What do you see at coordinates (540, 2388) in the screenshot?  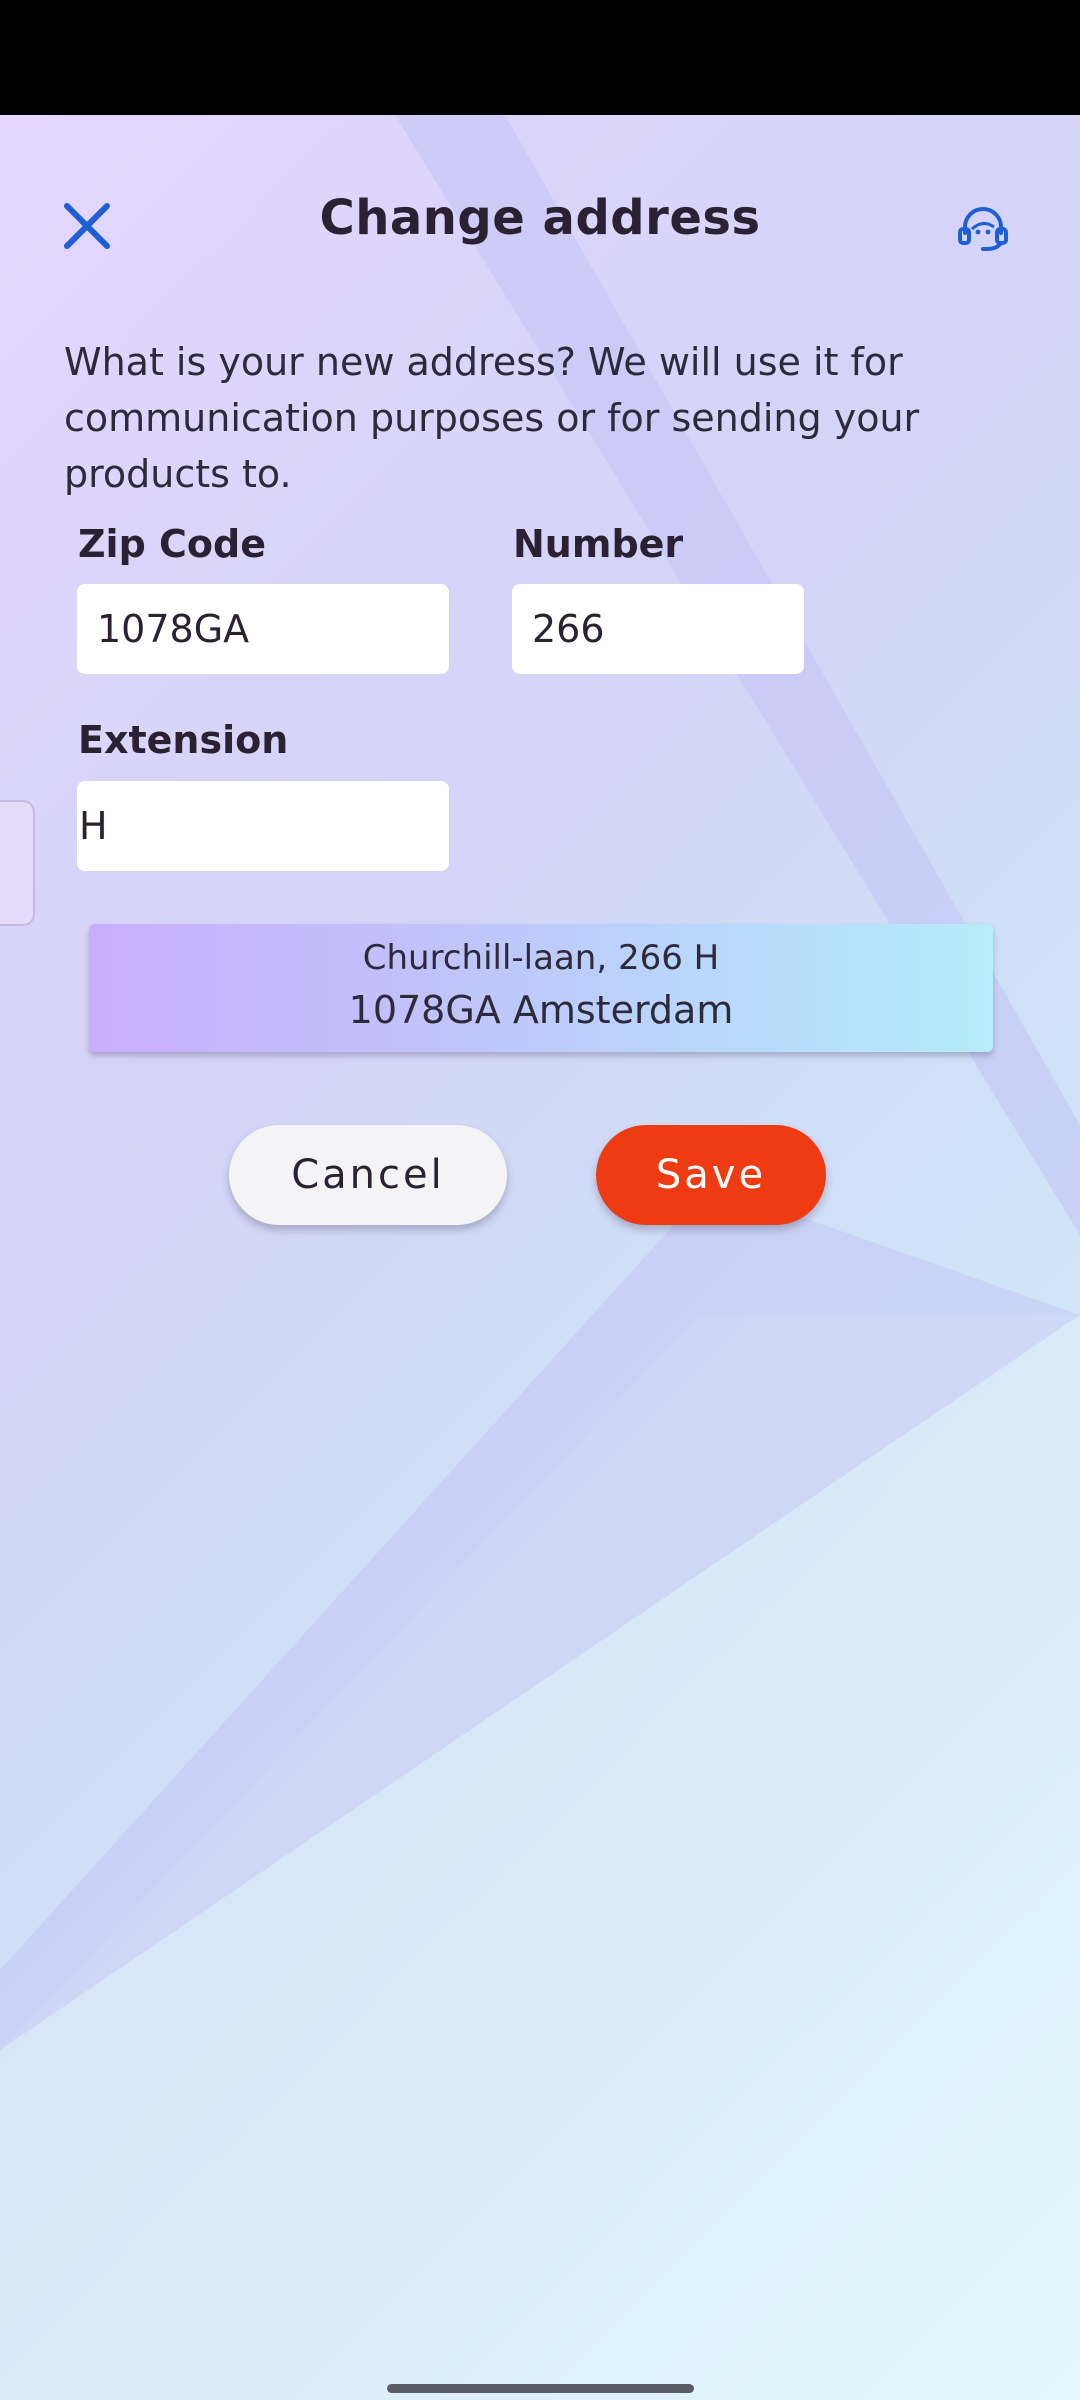 I see `home-indicator` at bounding box center [540, 2388].